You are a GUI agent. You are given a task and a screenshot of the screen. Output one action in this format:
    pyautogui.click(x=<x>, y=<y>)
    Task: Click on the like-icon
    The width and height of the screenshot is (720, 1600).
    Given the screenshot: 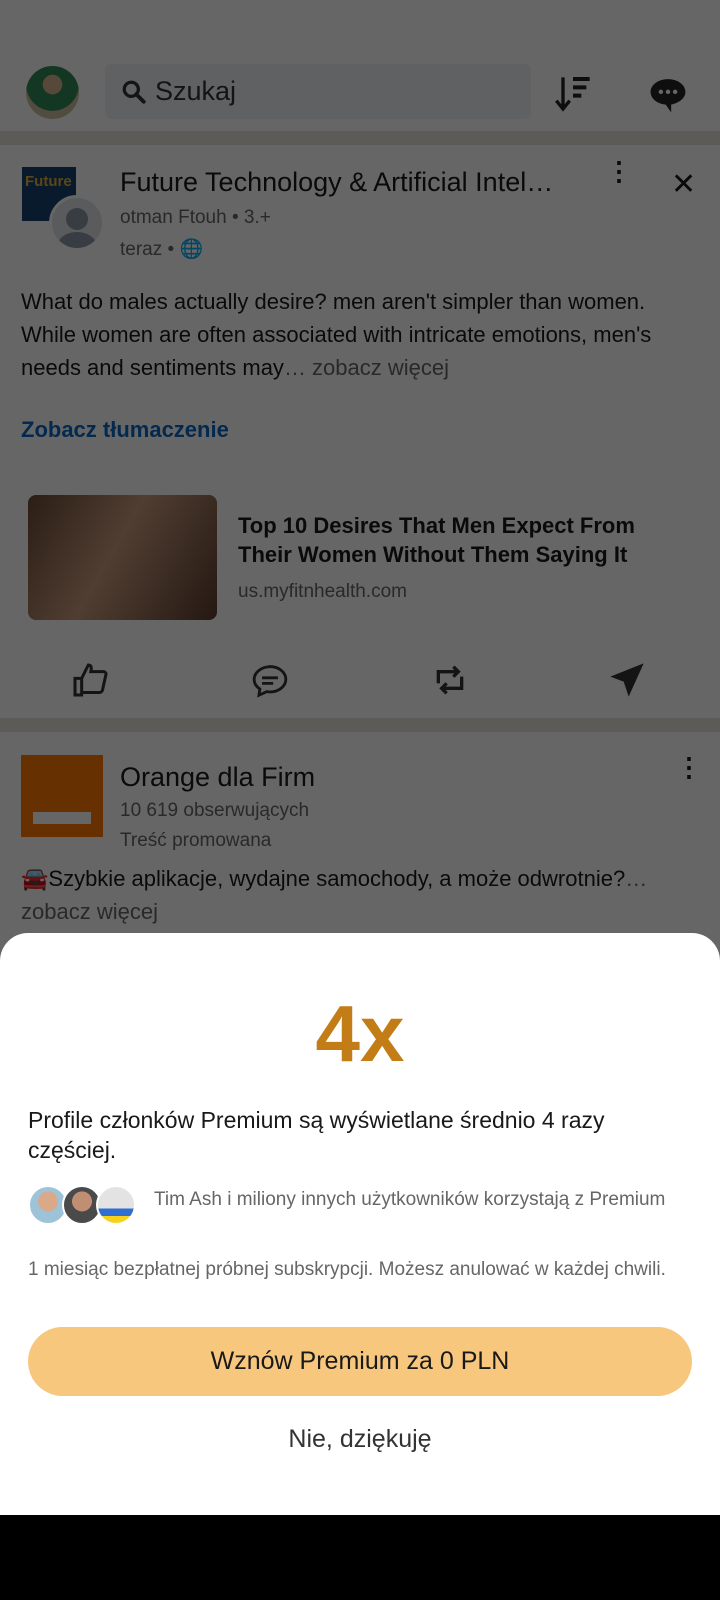 What is the action you would take?
    pyautogui.click(x=90, y=680)
    